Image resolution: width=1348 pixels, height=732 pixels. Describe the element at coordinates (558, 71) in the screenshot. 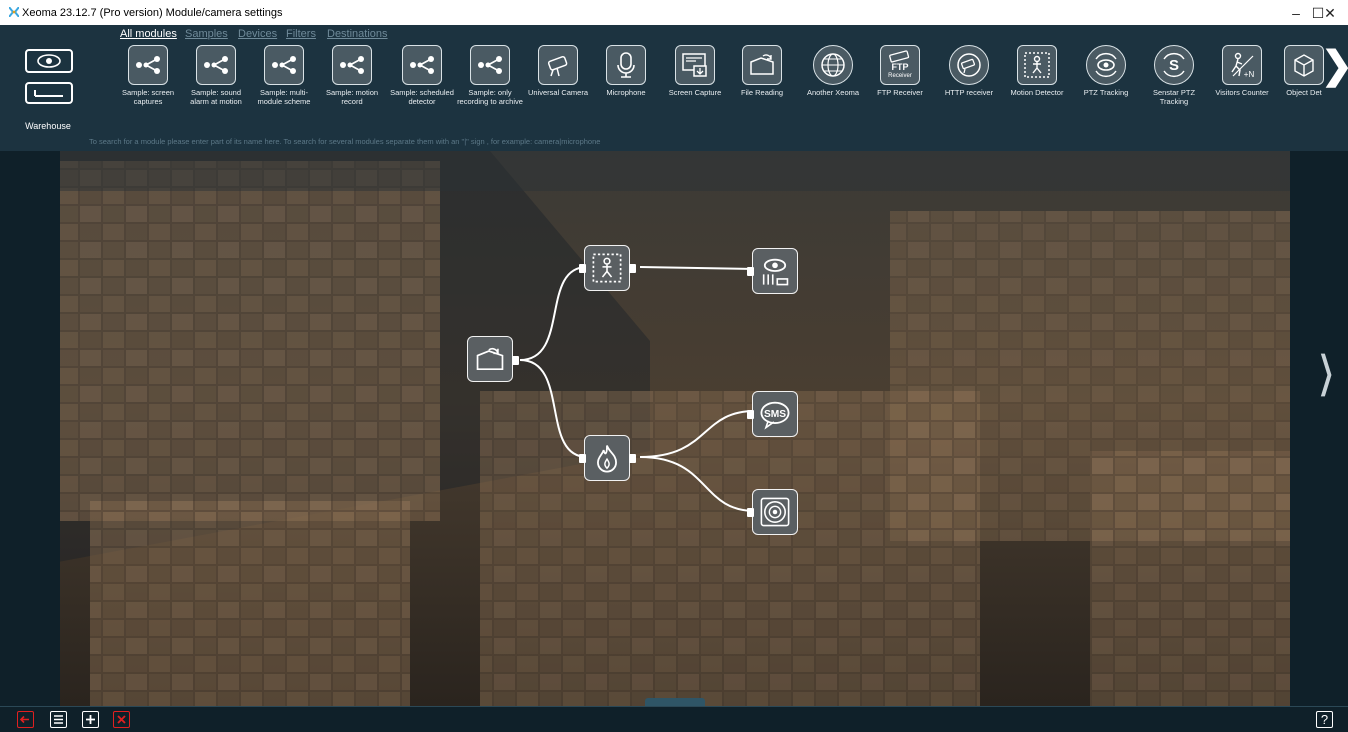

I see `module-universal-camera: Universal Camera` at that location.